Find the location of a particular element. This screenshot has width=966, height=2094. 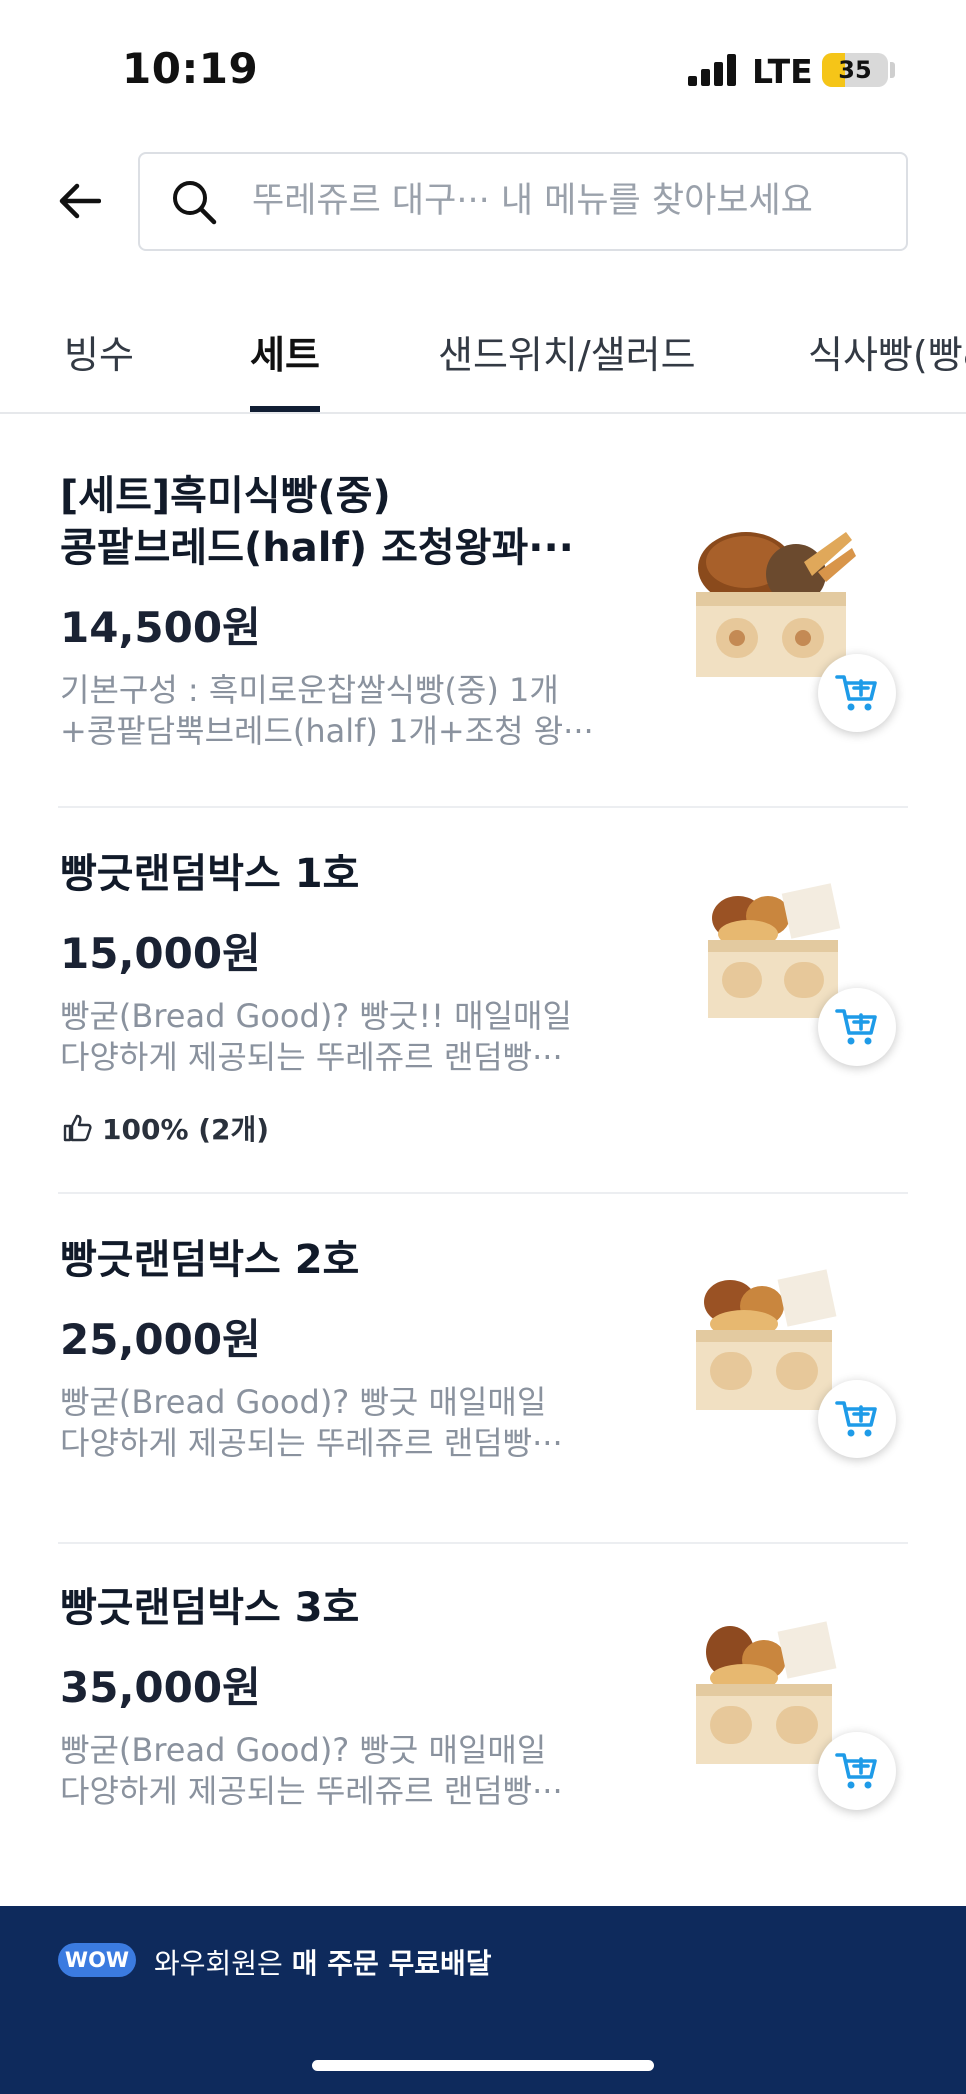

status-time: 10:19 is located at coordinates (190, 68).